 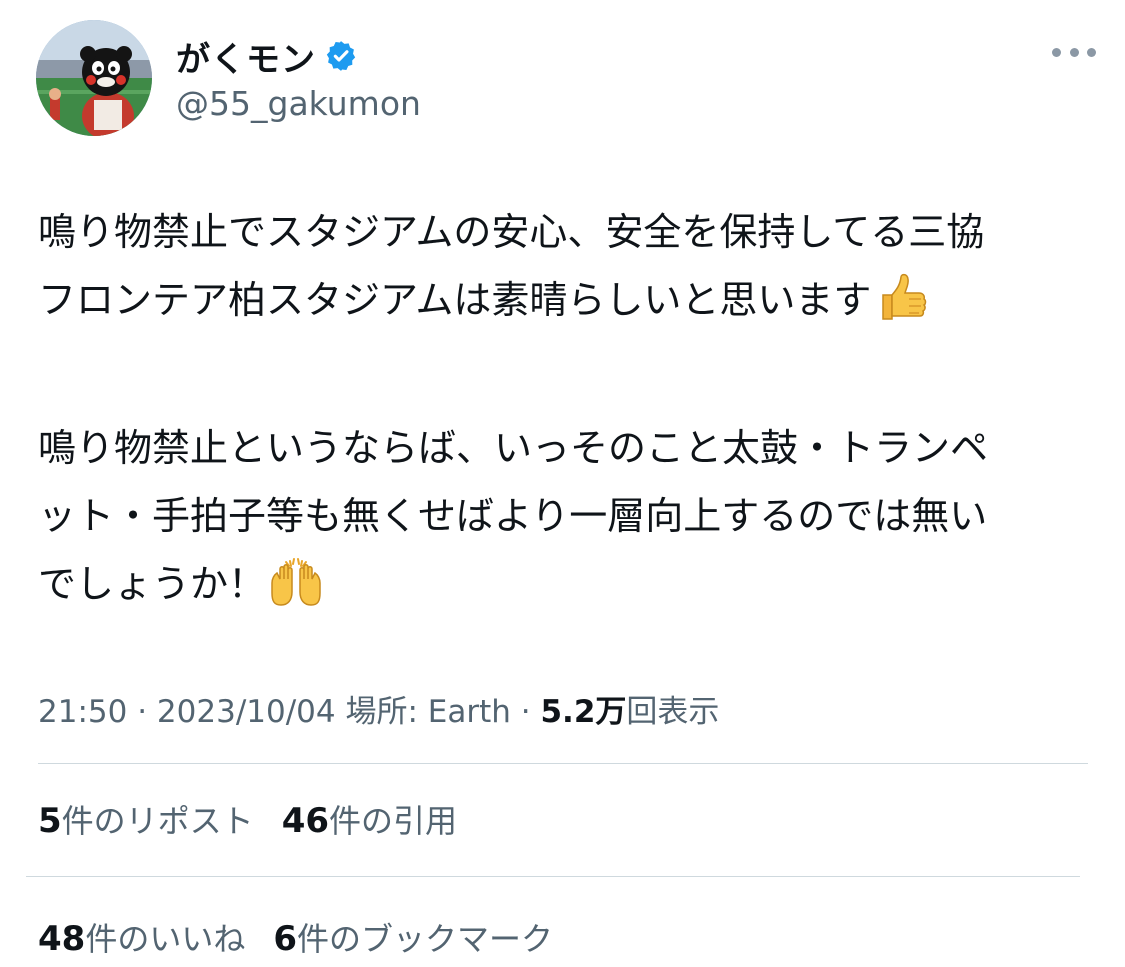 I want to click on quotes-stat: 46件の引用, so click(x=369, y=819).